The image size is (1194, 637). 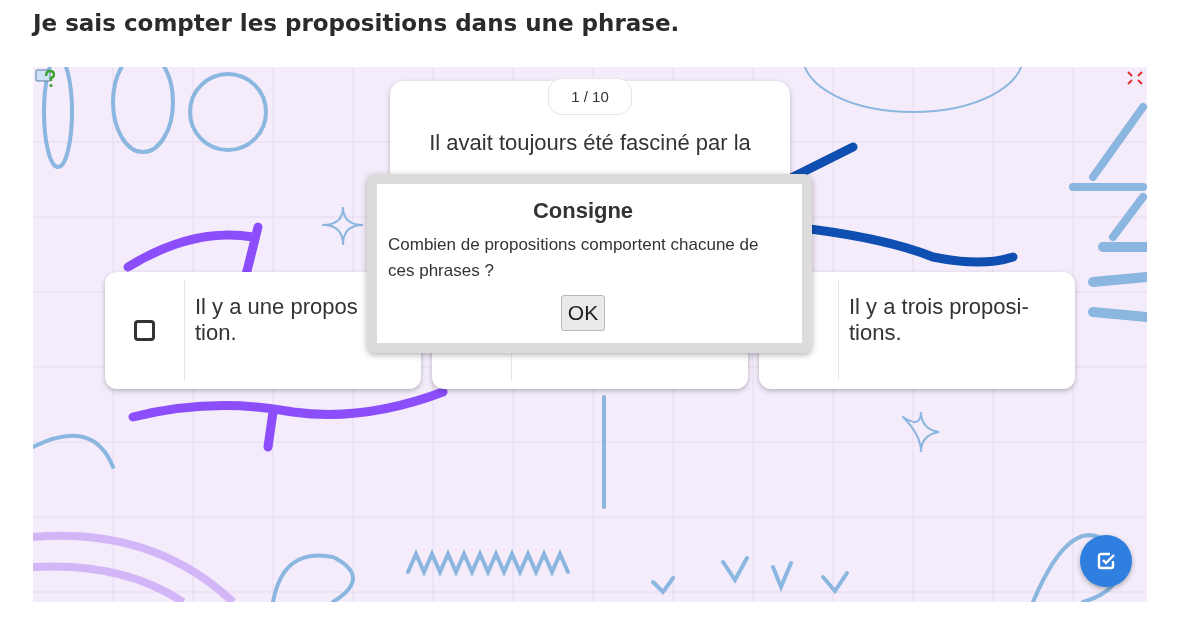 What do you see at coordinates (355, 23) in the screenshot?
I see `page-title: Je sais compter les propositions dans une phrase.` at bounding box center [355, 23].